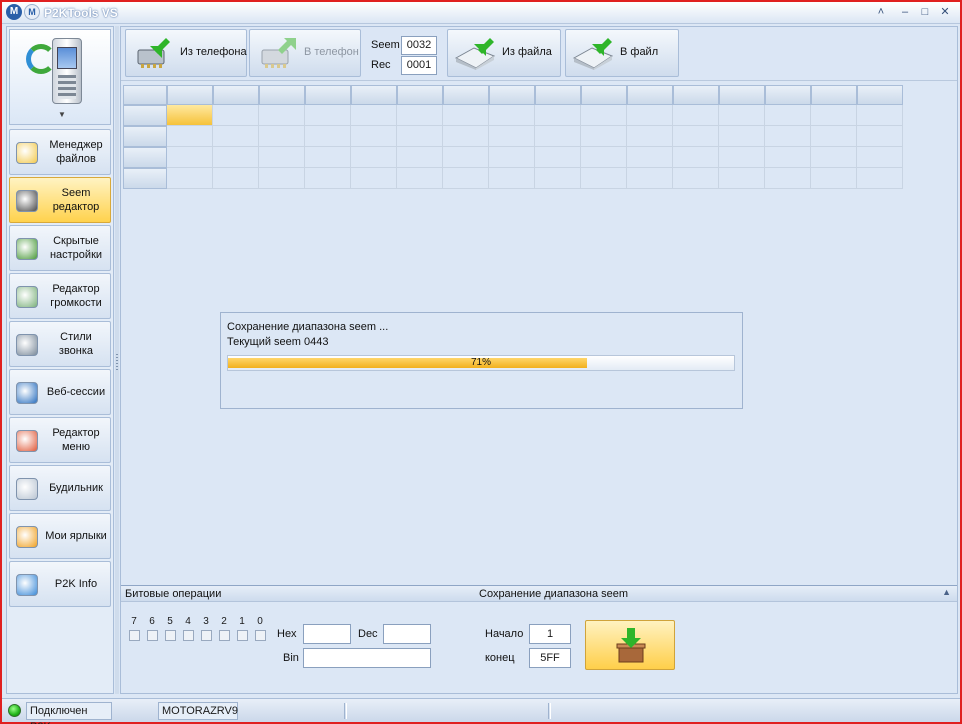 Image resolution: width=962 pixels, height=724 pixels. Describe the element at coordinates (367, 658) in the screenshot. I see `bin-field` at that location.